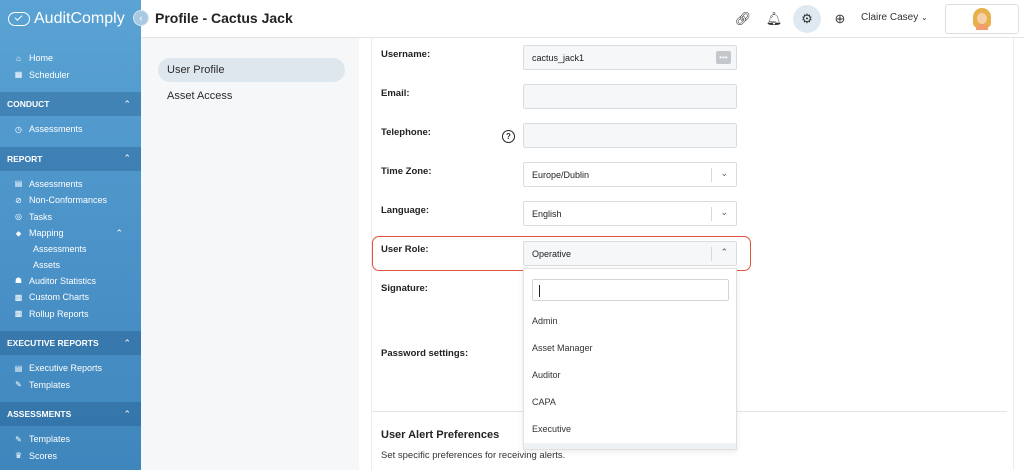 The width and height of the screenshot is (1024, 470). I want to click on users-icon: ☗, so click(18, 281).